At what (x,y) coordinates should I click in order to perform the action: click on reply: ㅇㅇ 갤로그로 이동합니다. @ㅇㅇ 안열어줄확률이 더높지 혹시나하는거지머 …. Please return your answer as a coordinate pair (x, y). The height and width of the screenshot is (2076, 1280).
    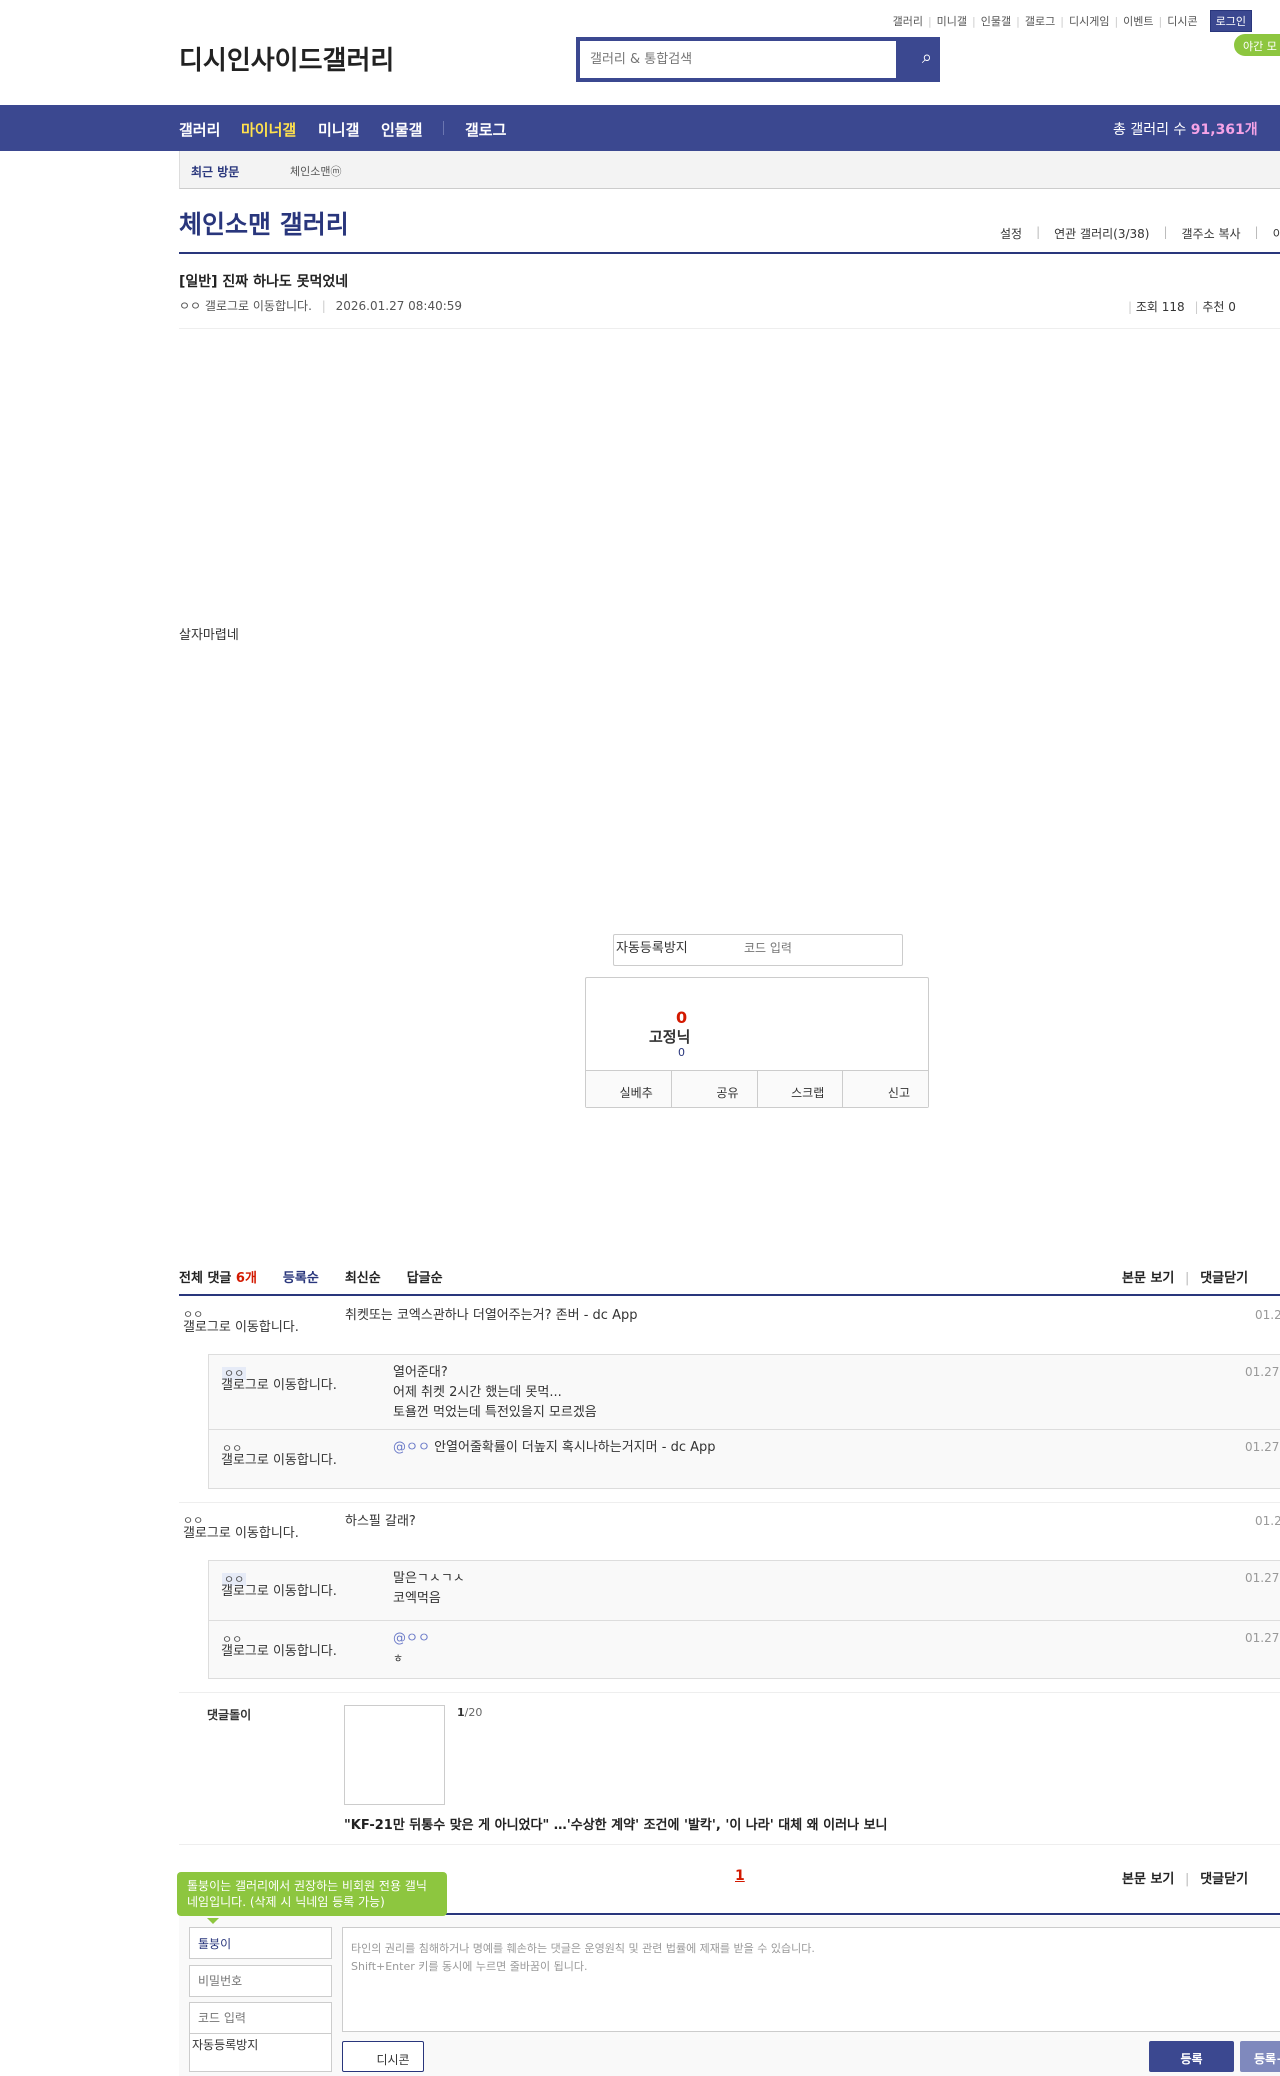
    Looking at the image, I should click on (744, 1459).